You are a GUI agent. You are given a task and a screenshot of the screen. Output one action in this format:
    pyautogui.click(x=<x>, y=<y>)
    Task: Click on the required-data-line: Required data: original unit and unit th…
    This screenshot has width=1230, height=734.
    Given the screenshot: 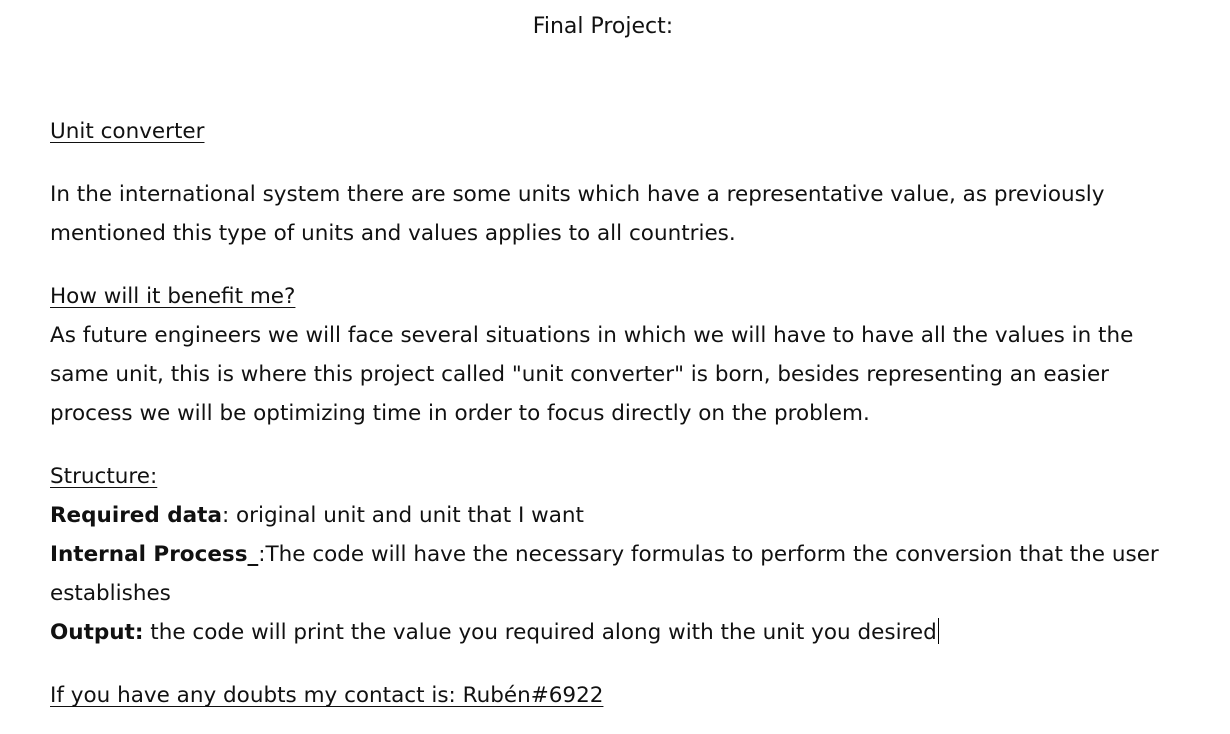 What is the action you would take?
    pyautogui.click(x=610, y=515)
    